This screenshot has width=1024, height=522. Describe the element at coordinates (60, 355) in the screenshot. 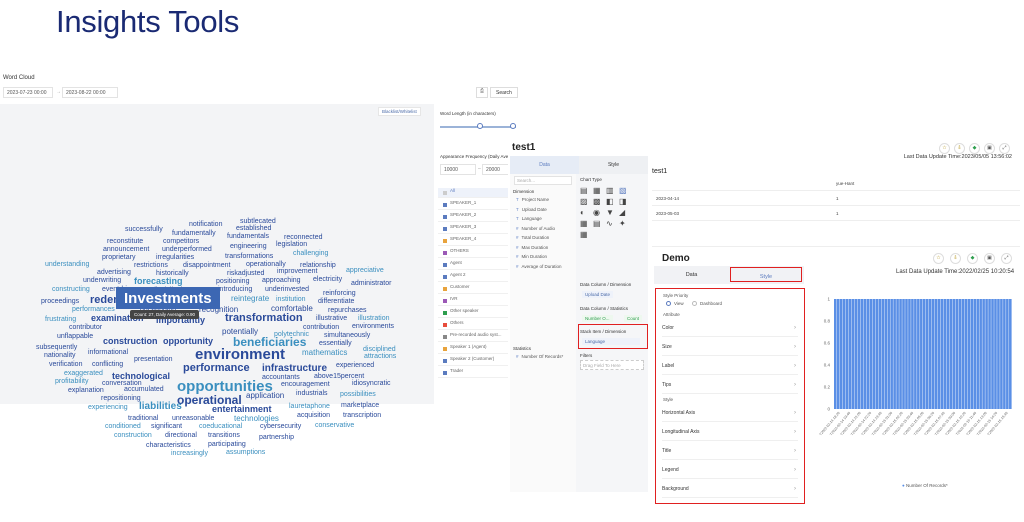

I see `cloud-word: nationality` at that location.